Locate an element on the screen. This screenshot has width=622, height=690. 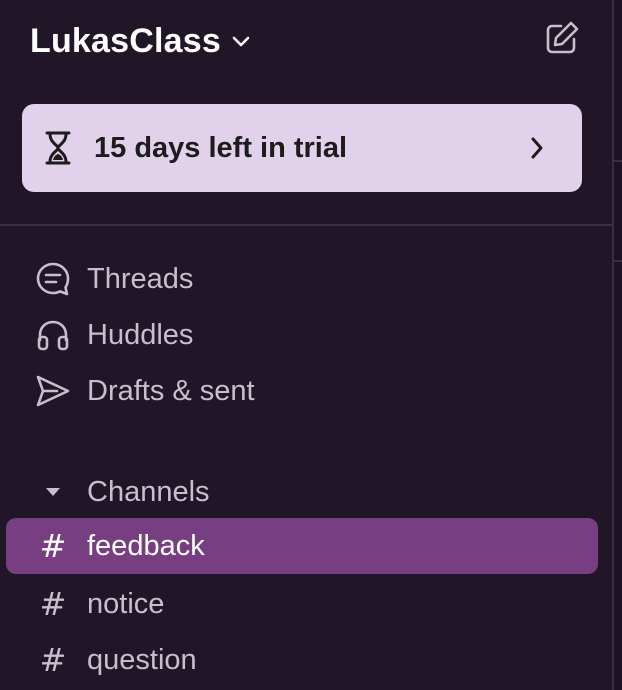
compose-icon is located at coordinates (562, 40).